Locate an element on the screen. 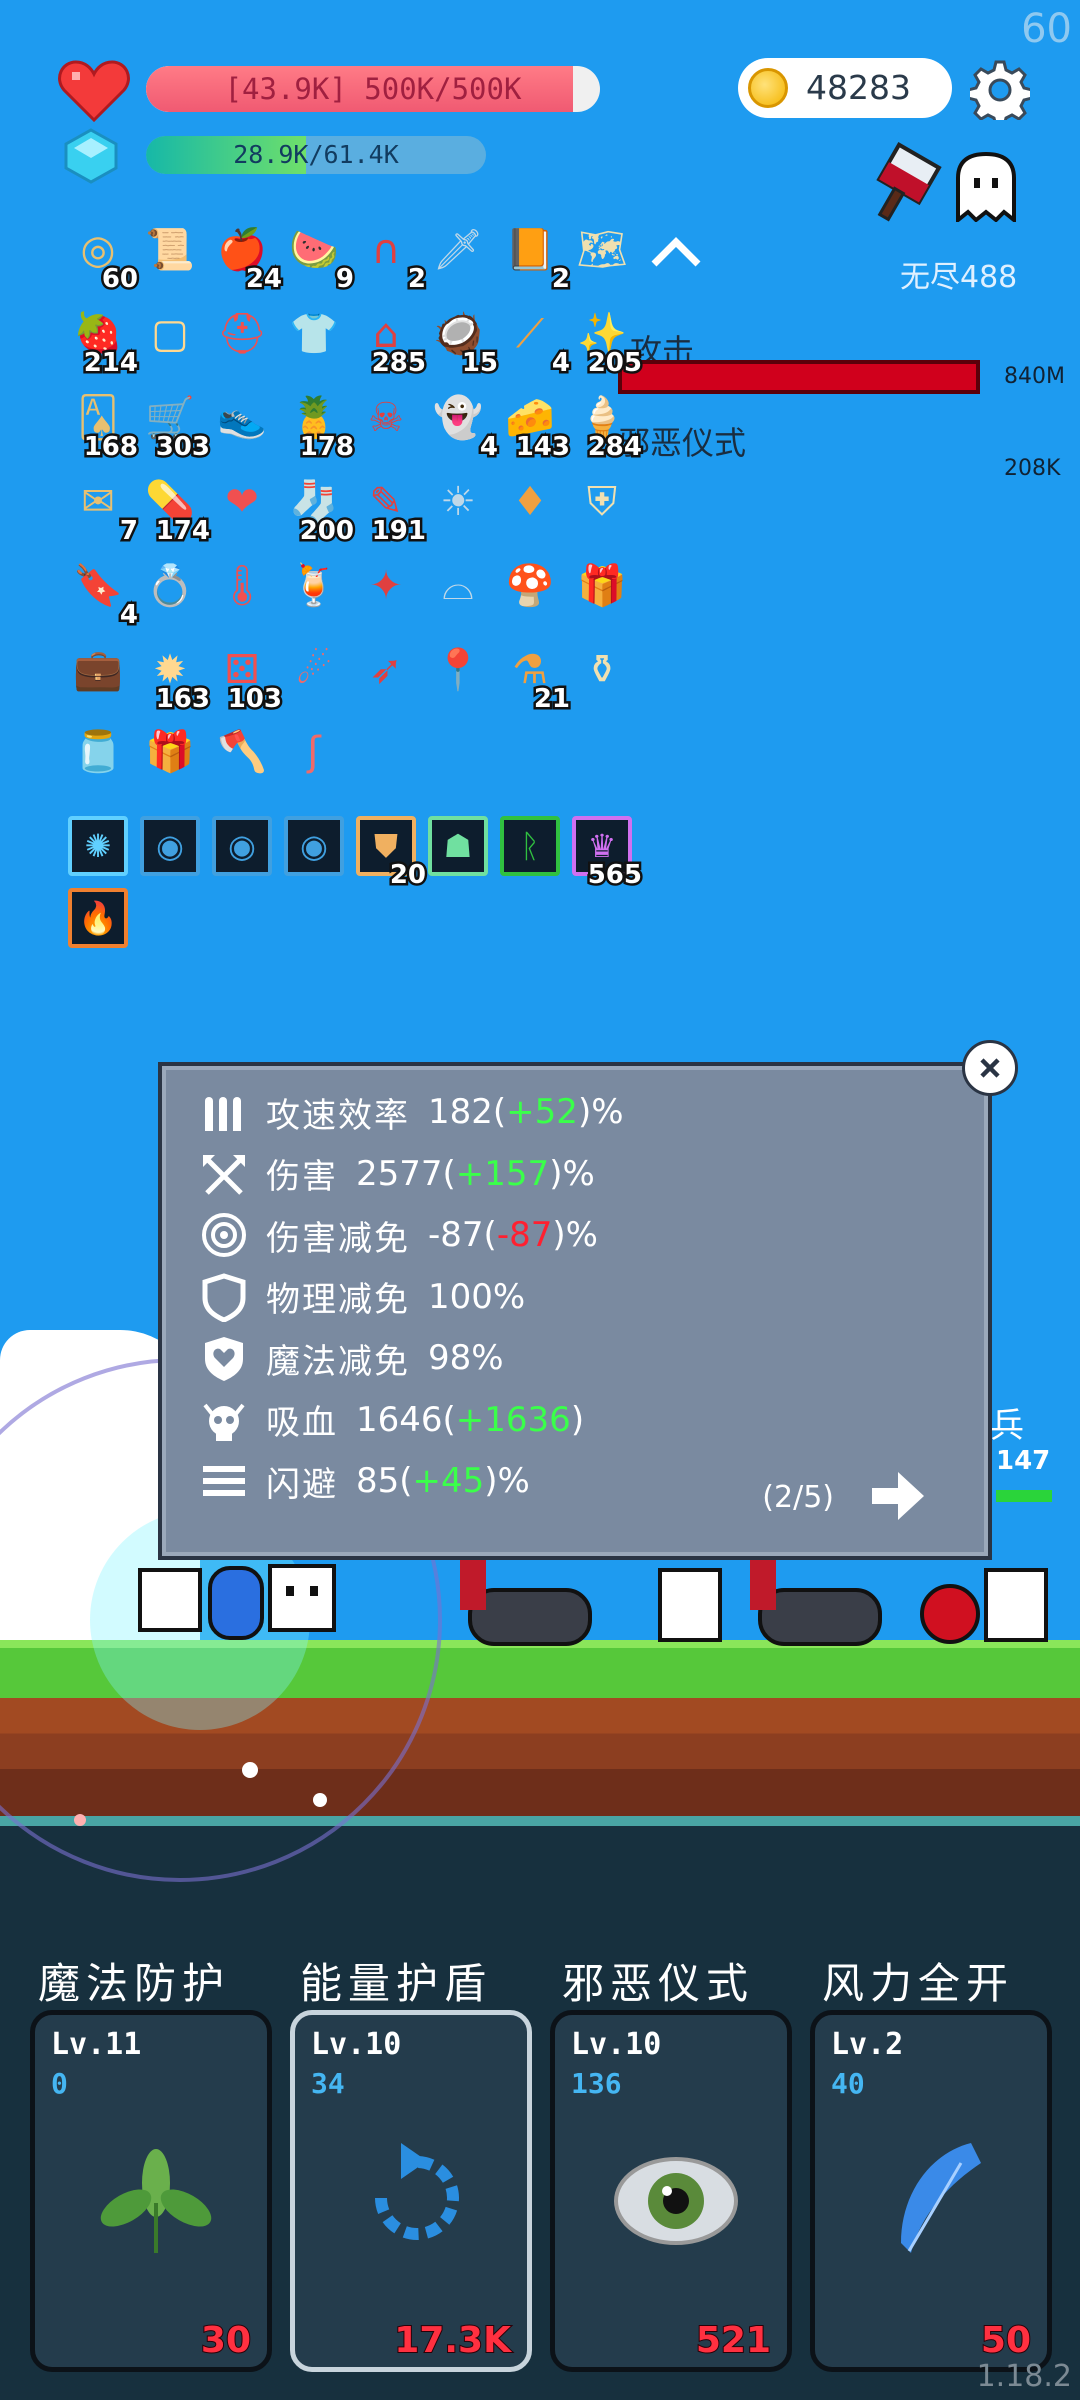  item-count: 163 is located at coordinates (182, 699).